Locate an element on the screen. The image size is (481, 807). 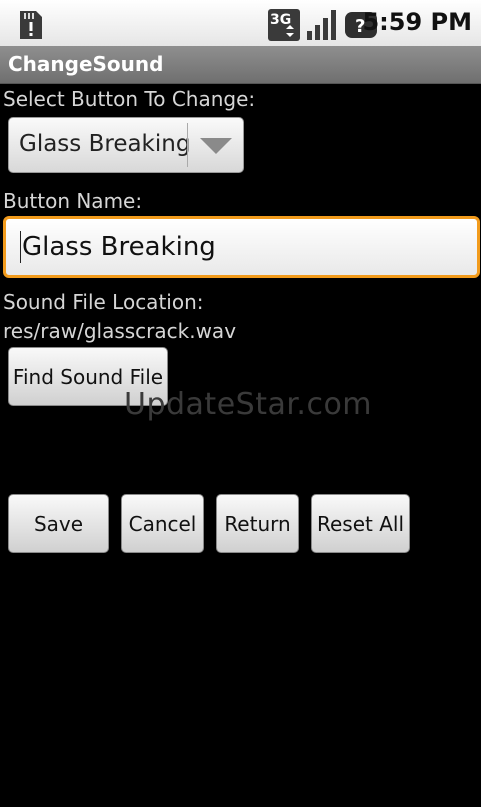
sd-card-warning-icon is located at coordinates (31, 27).